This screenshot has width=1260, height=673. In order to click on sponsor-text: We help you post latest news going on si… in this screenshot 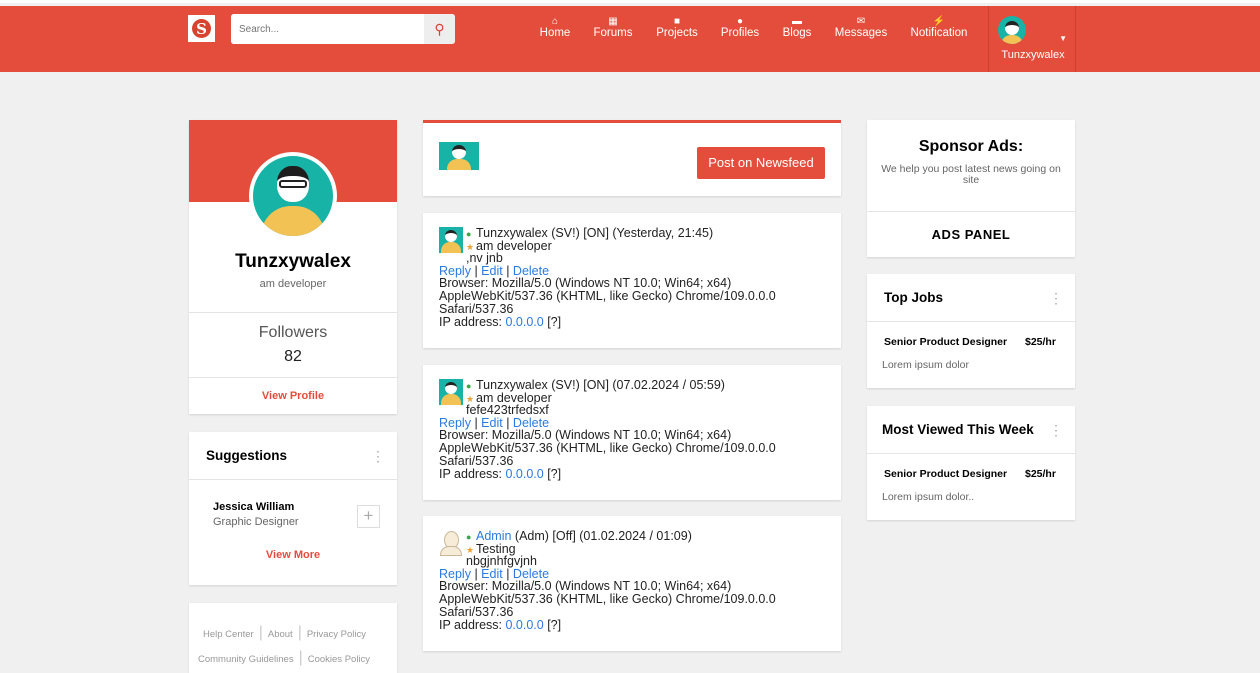, I will do `click(971, 174)`.